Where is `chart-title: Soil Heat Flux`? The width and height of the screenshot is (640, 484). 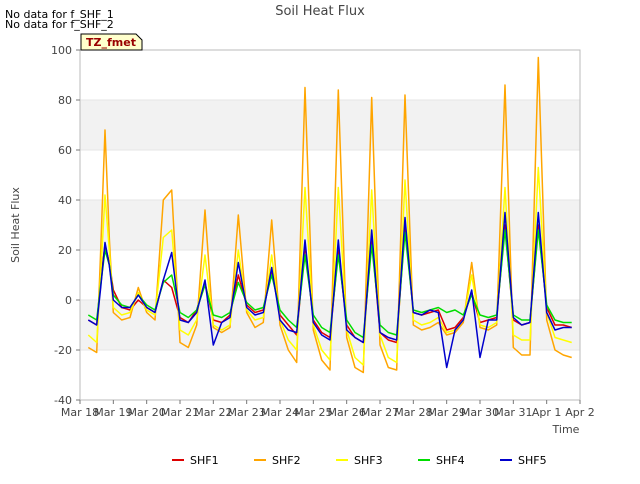 chart-title: Soil Heat Flux is located at coordinates (320, 11).